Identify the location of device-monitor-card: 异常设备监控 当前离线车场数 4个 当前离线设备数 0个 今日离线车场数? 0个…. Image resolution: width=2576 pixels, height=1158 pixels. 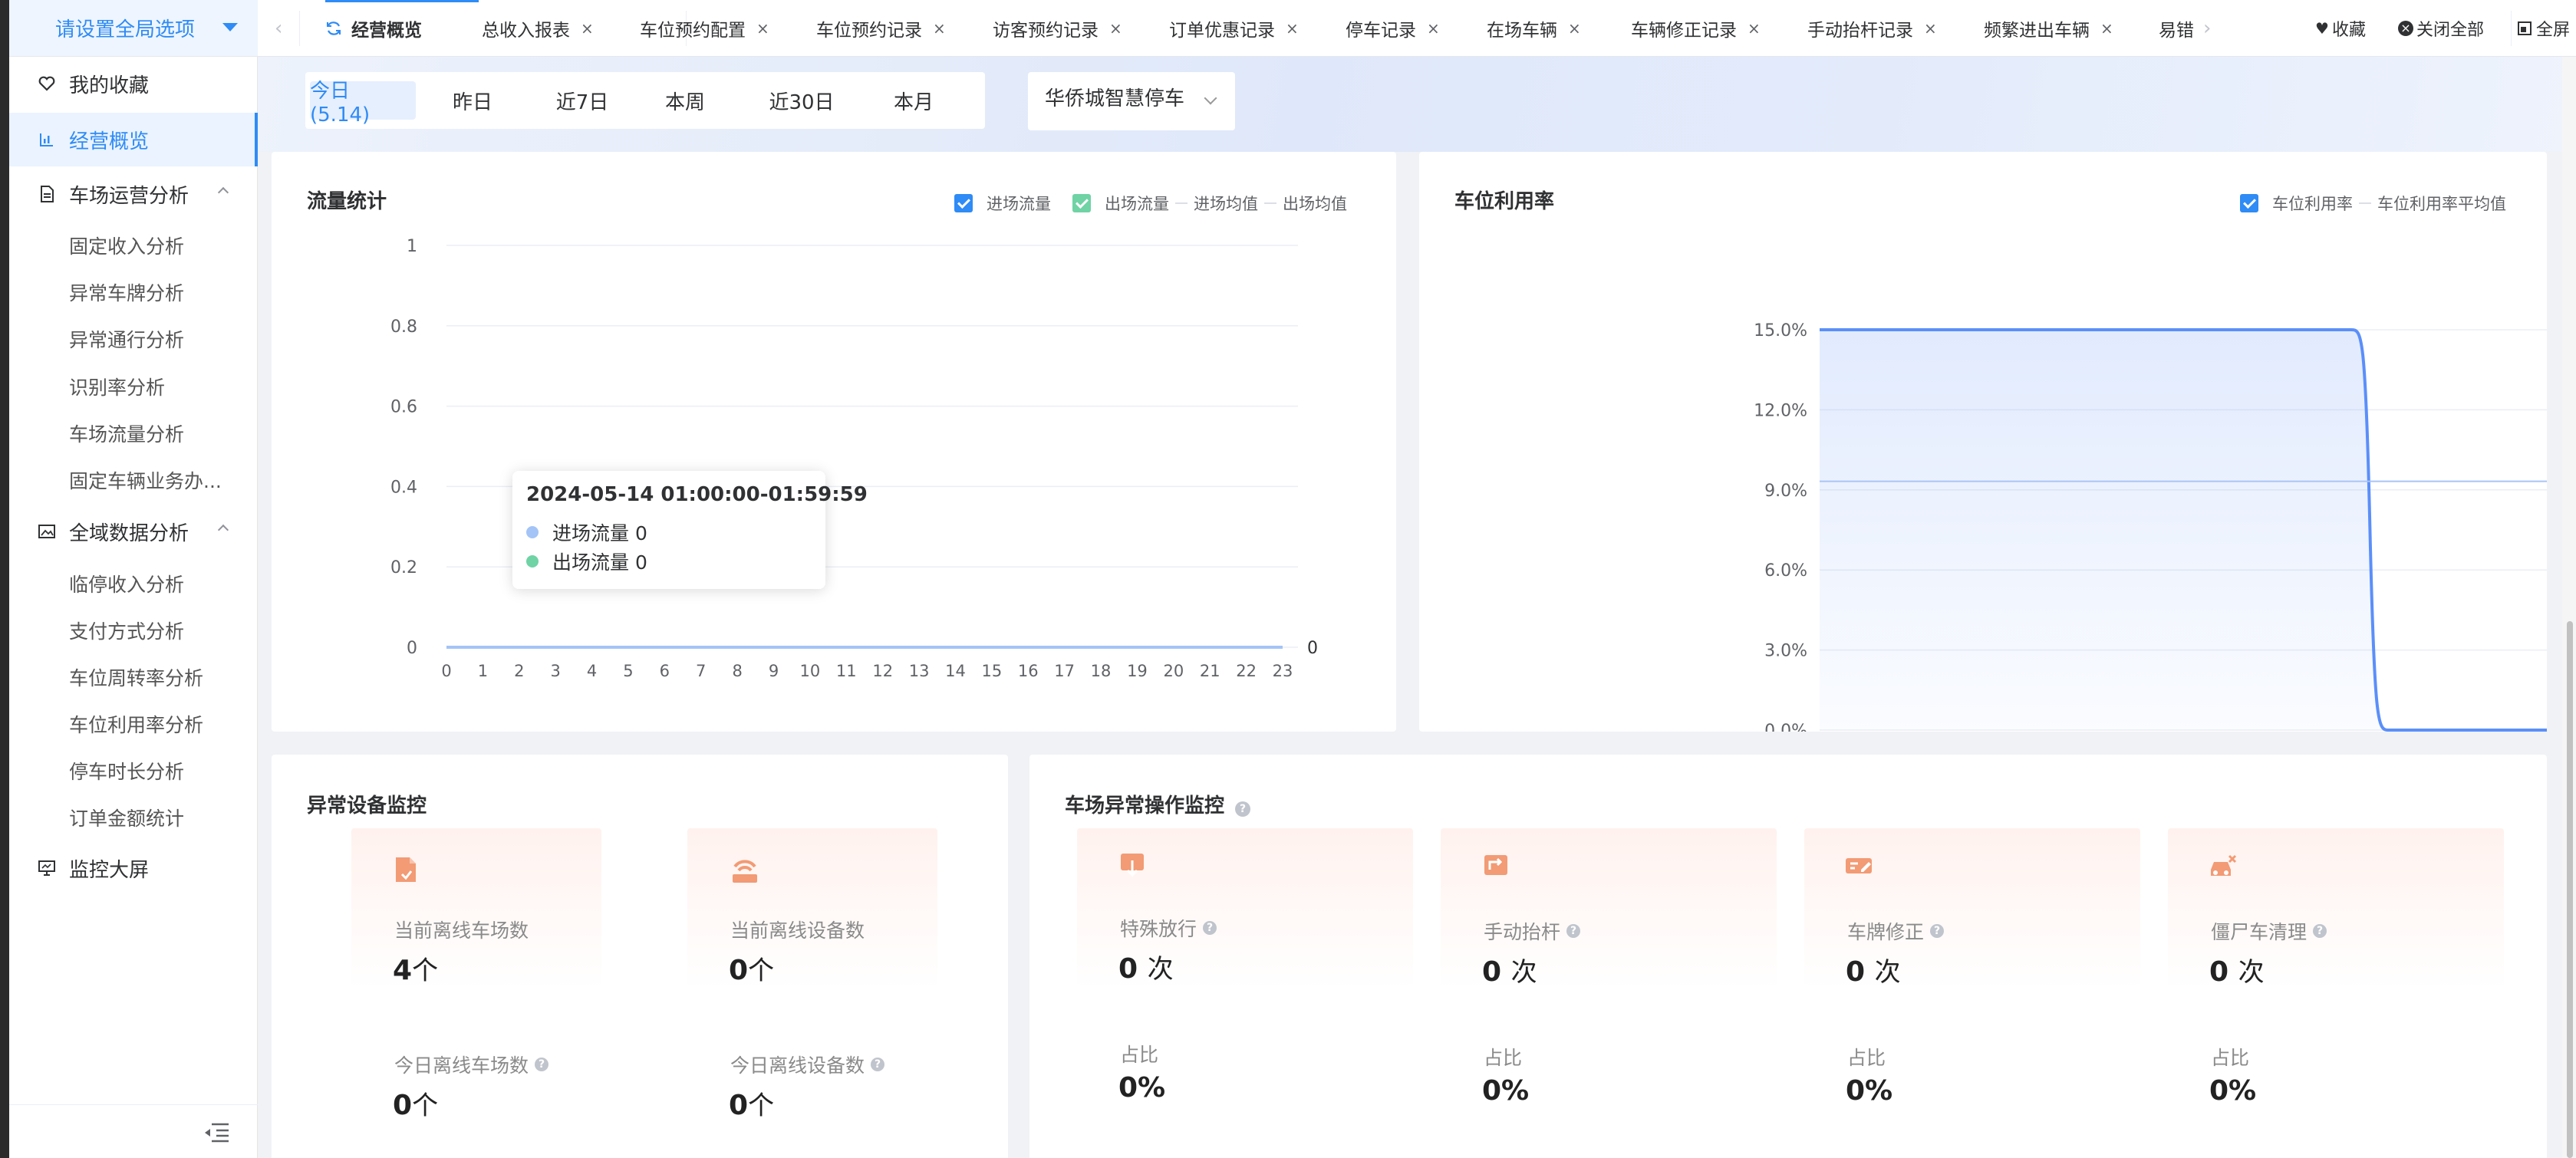
(640, 956).